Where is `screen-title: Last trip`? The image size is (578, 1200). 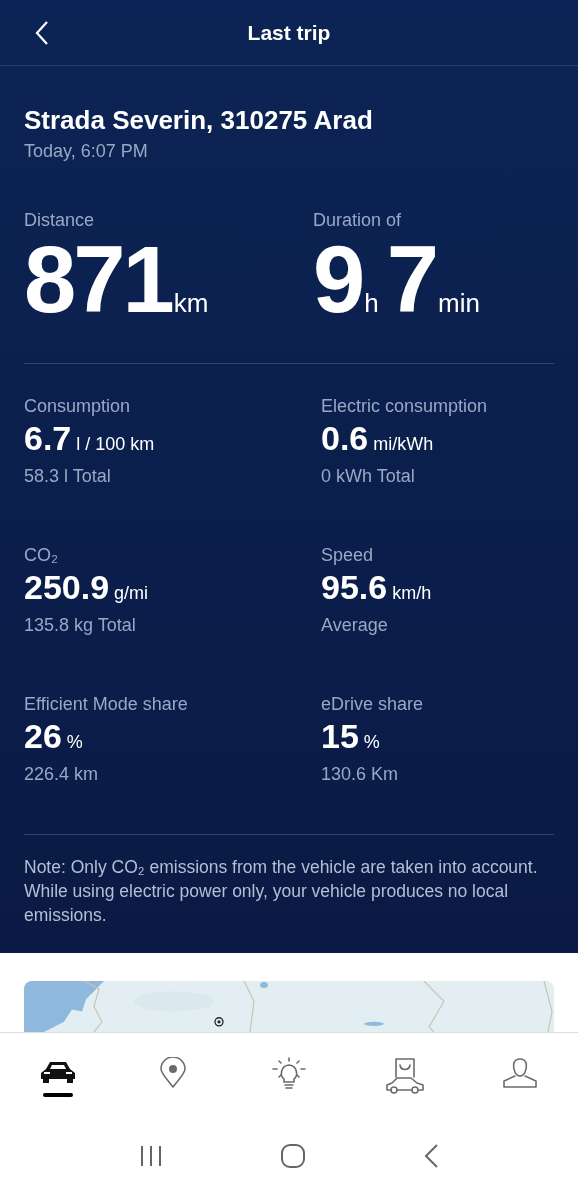 screen-title: Last trip is located at coordinates (289, 32).